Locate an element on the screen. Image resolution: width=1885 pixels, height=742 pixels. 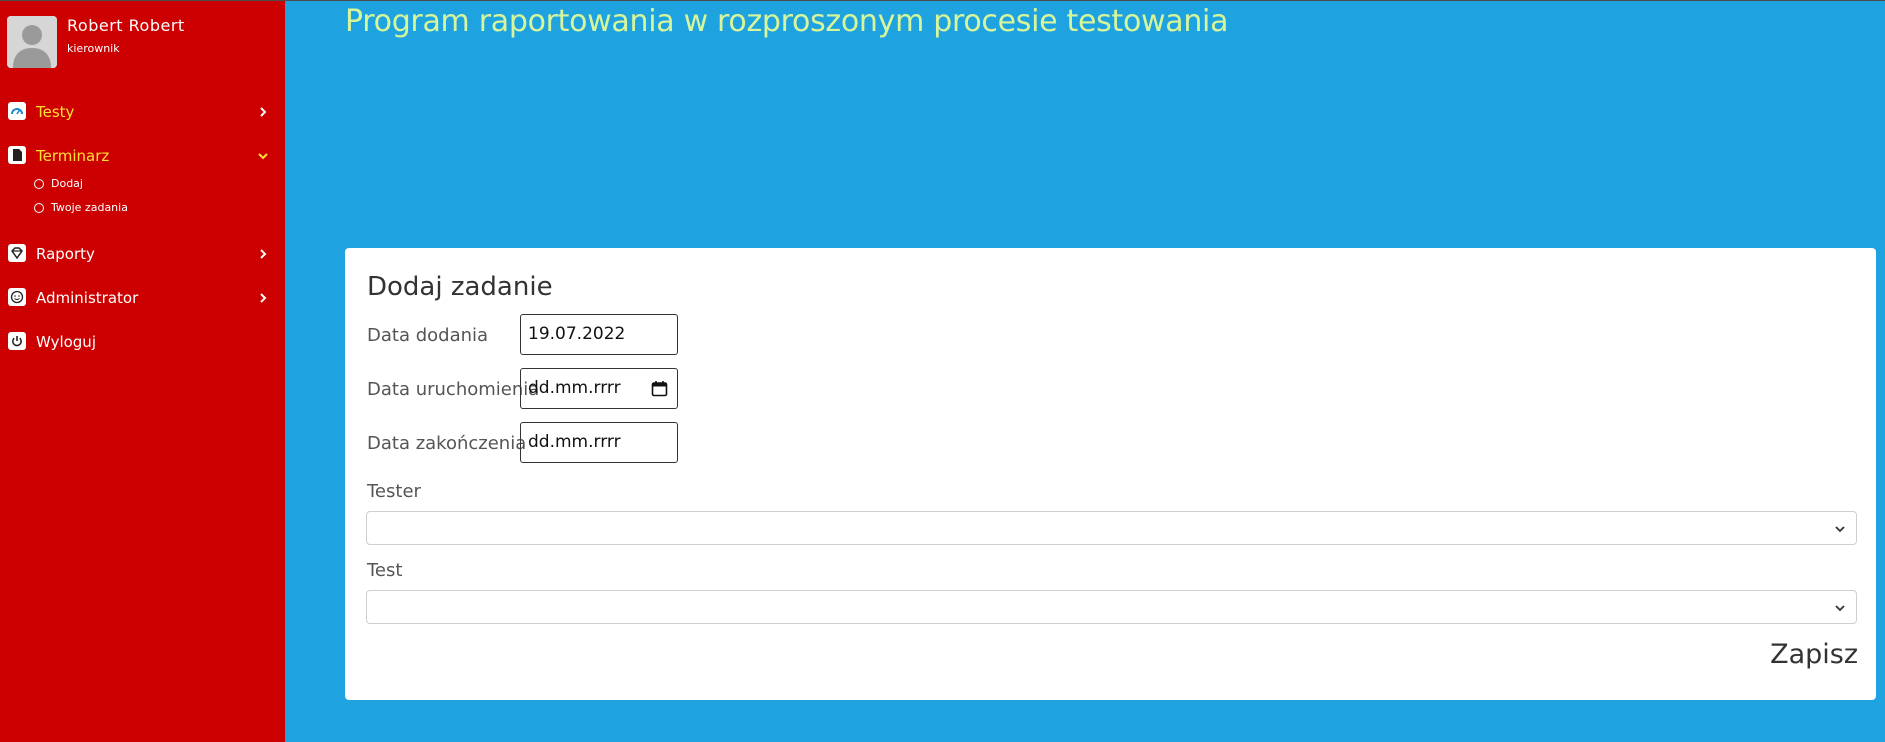
user-name: Robert Robert is located at coordinates (126, 25).